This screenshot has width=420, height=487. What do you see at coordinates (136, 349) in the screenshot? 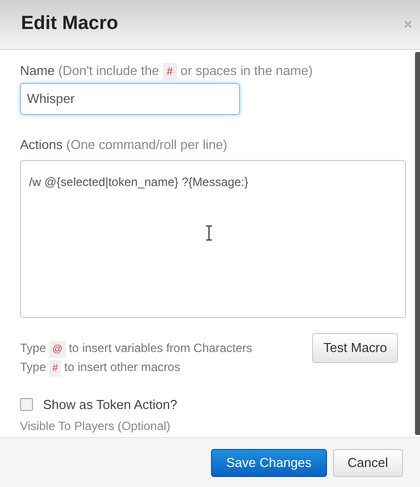
I see `help-text: Type @ to insert variables from Characters` at bounding box center [136, 349].